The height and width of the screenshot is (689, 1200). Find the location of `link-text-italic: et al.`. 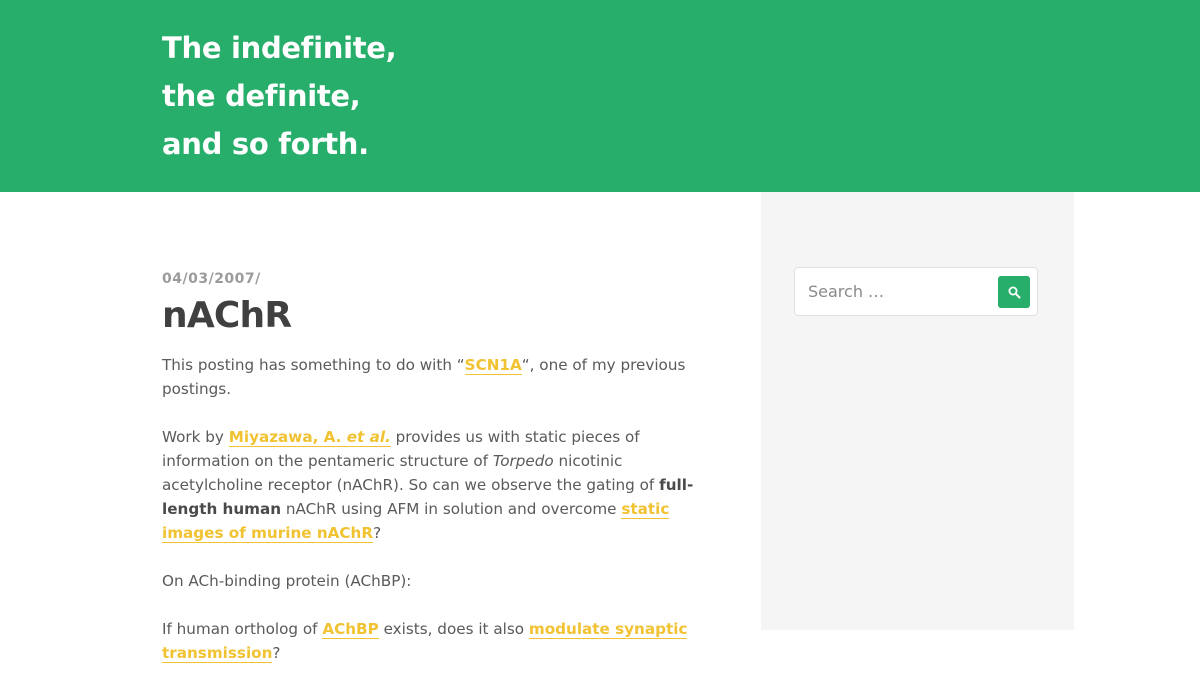

link-text-italic: et al. is located at coordinates (368, 437).